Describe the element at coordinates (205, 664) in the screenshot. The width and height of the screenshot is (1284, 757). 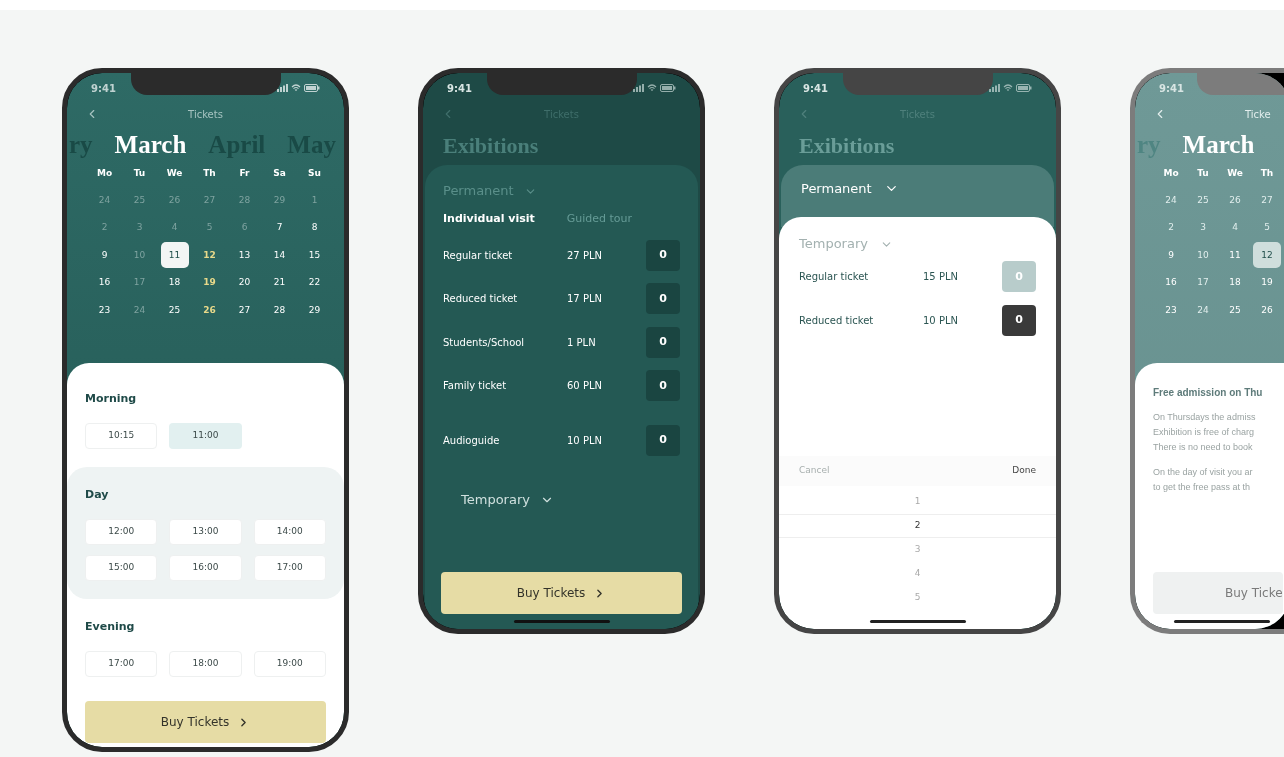
I see `time-slot: 18:00` at that location.